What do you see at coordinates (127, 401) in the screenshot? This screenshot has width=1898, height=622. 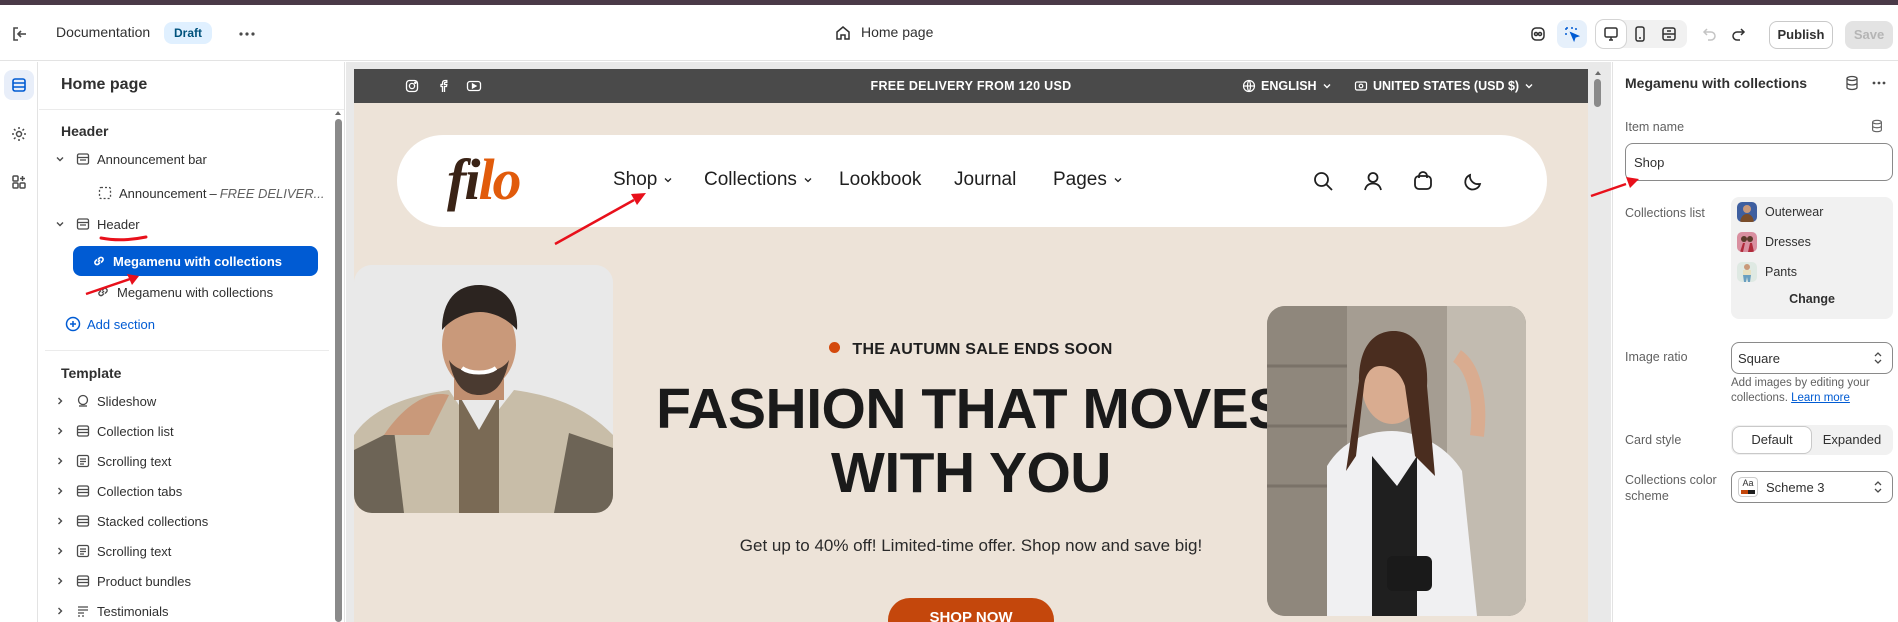 I see `section-label: Slideshow` at bounding box center [127, 401].